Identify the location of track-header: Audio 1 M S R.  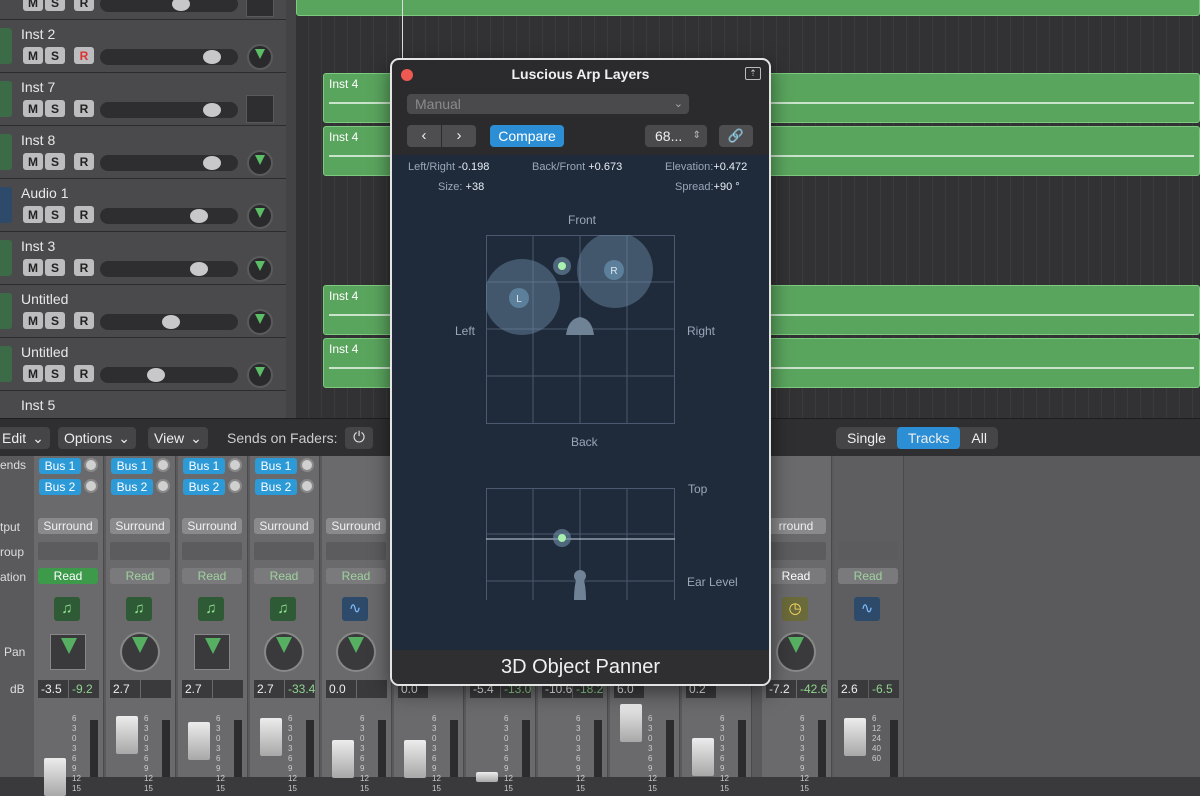
(143, 205).